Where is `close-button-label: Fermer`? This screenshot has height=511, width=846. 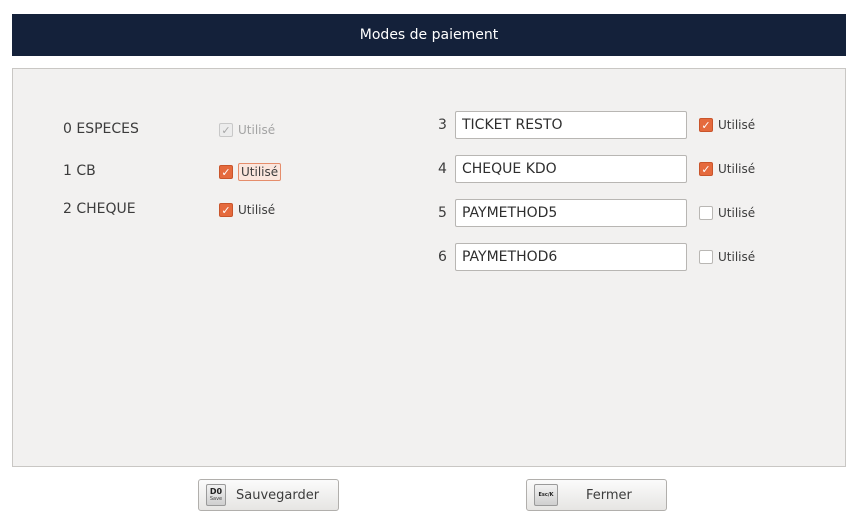
close-button-label: Fermer is located at coordinates (609, 495).